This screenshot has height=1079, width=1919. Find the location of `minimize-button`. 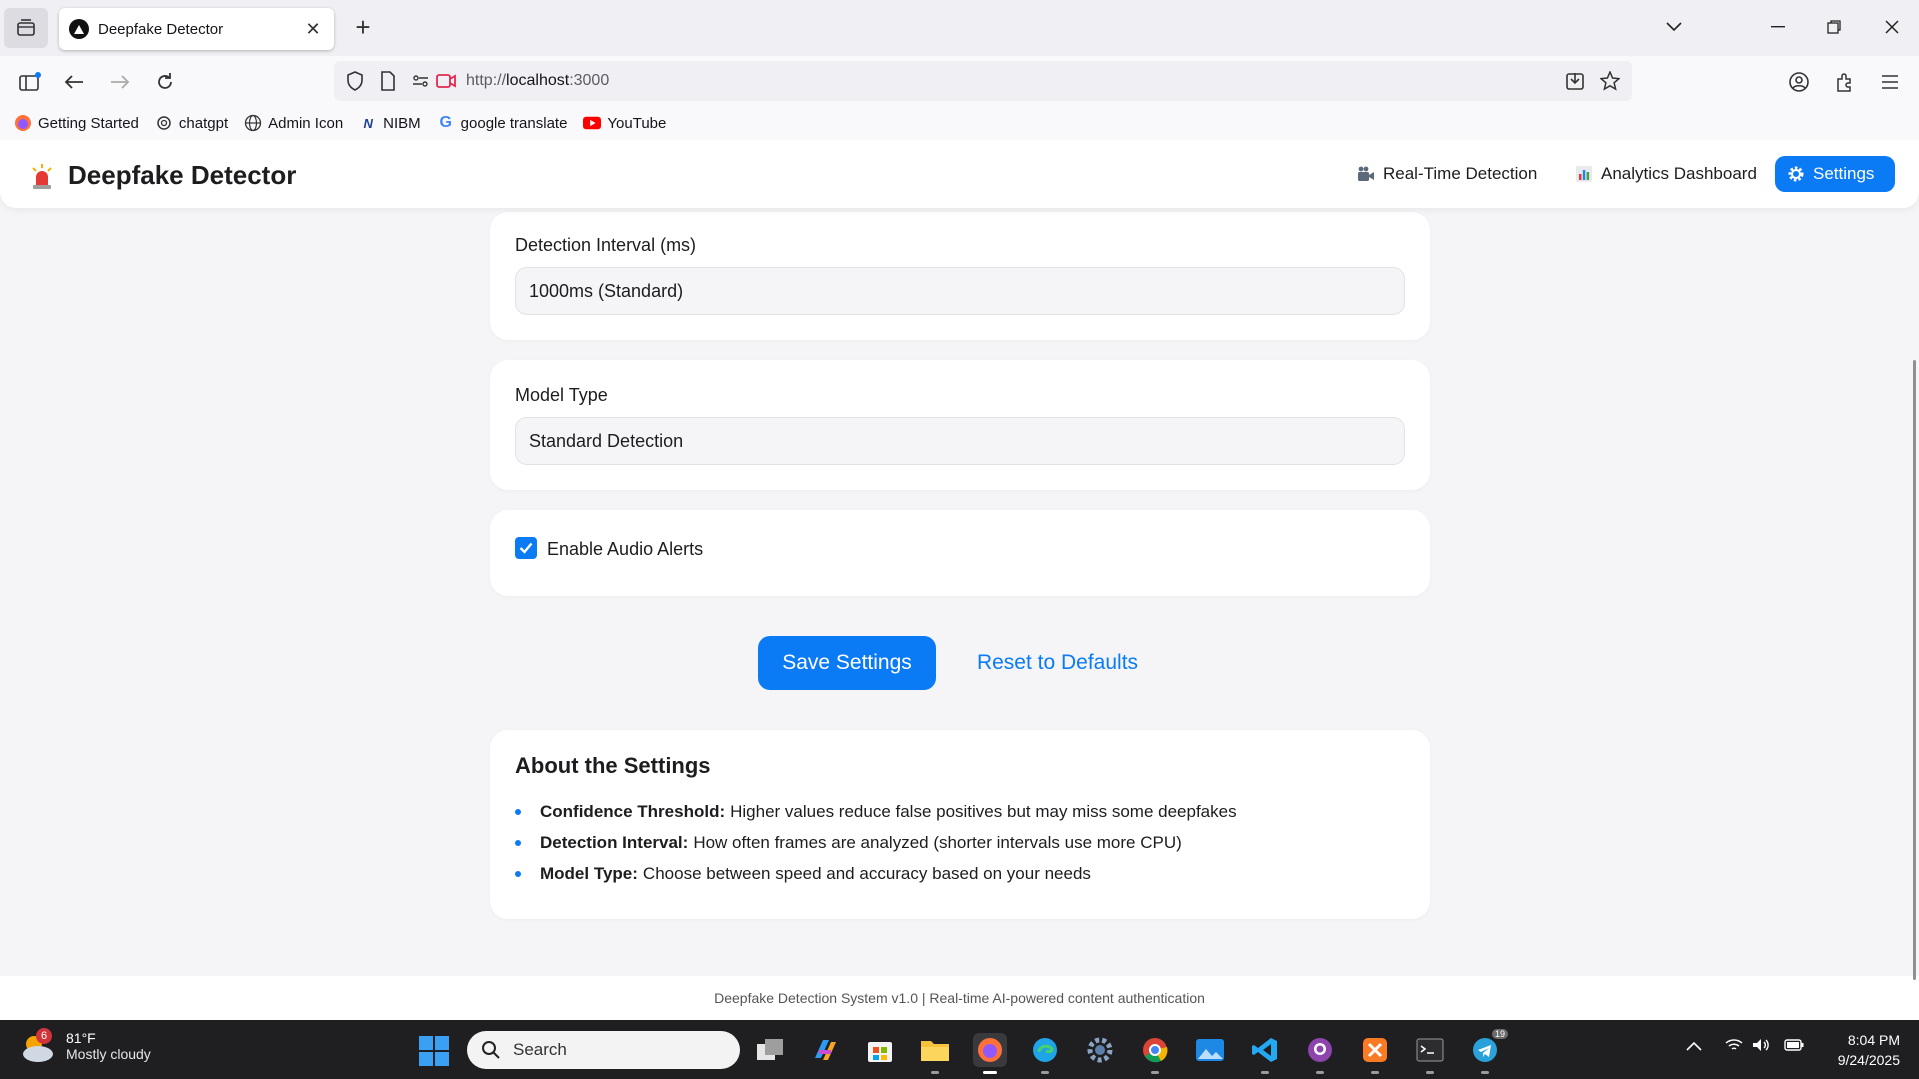

minimize-button is located at coordinates (1778, 27).